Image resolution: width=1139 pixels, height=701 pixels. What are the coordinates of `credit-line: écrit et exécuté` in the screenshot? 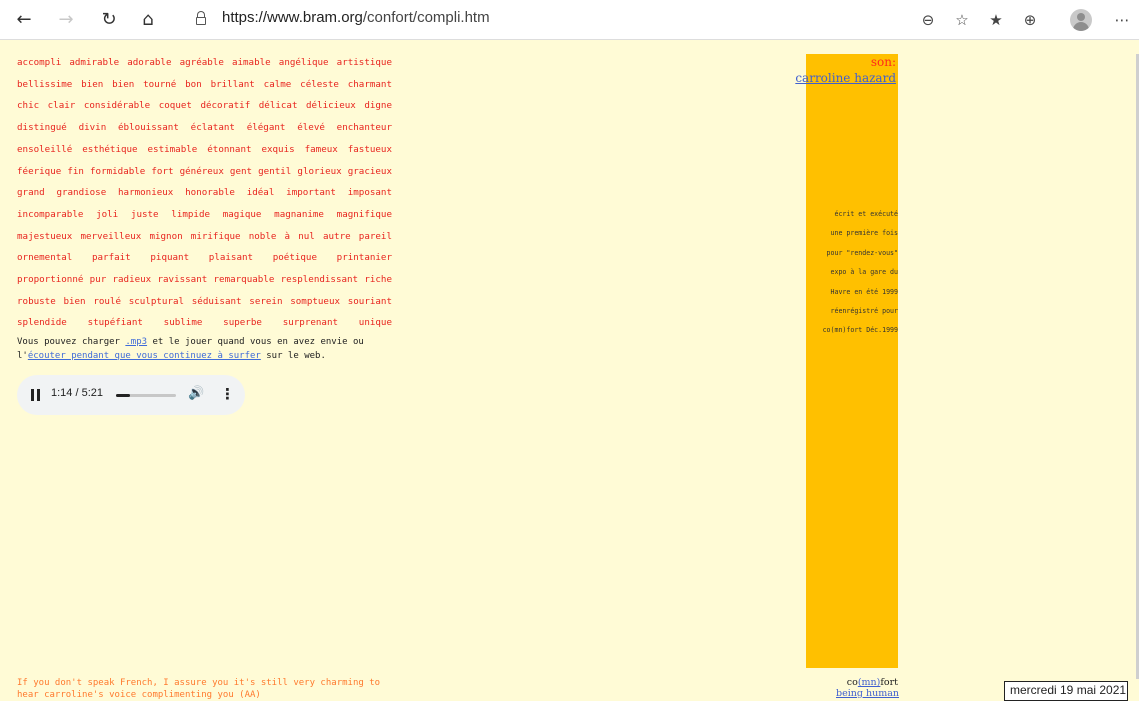 It's located at (866, 214).